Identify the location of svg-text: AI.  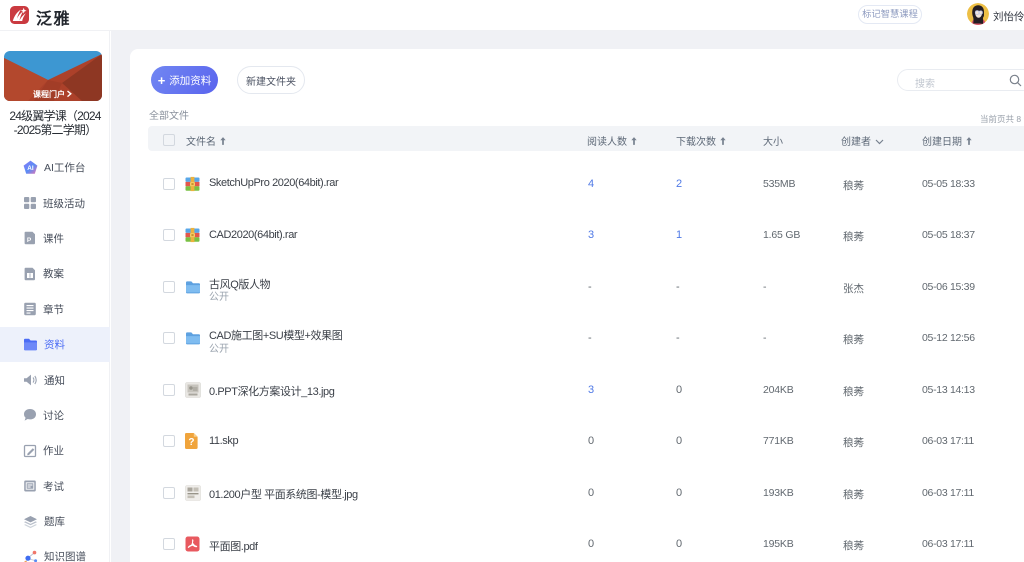
(30, 168).